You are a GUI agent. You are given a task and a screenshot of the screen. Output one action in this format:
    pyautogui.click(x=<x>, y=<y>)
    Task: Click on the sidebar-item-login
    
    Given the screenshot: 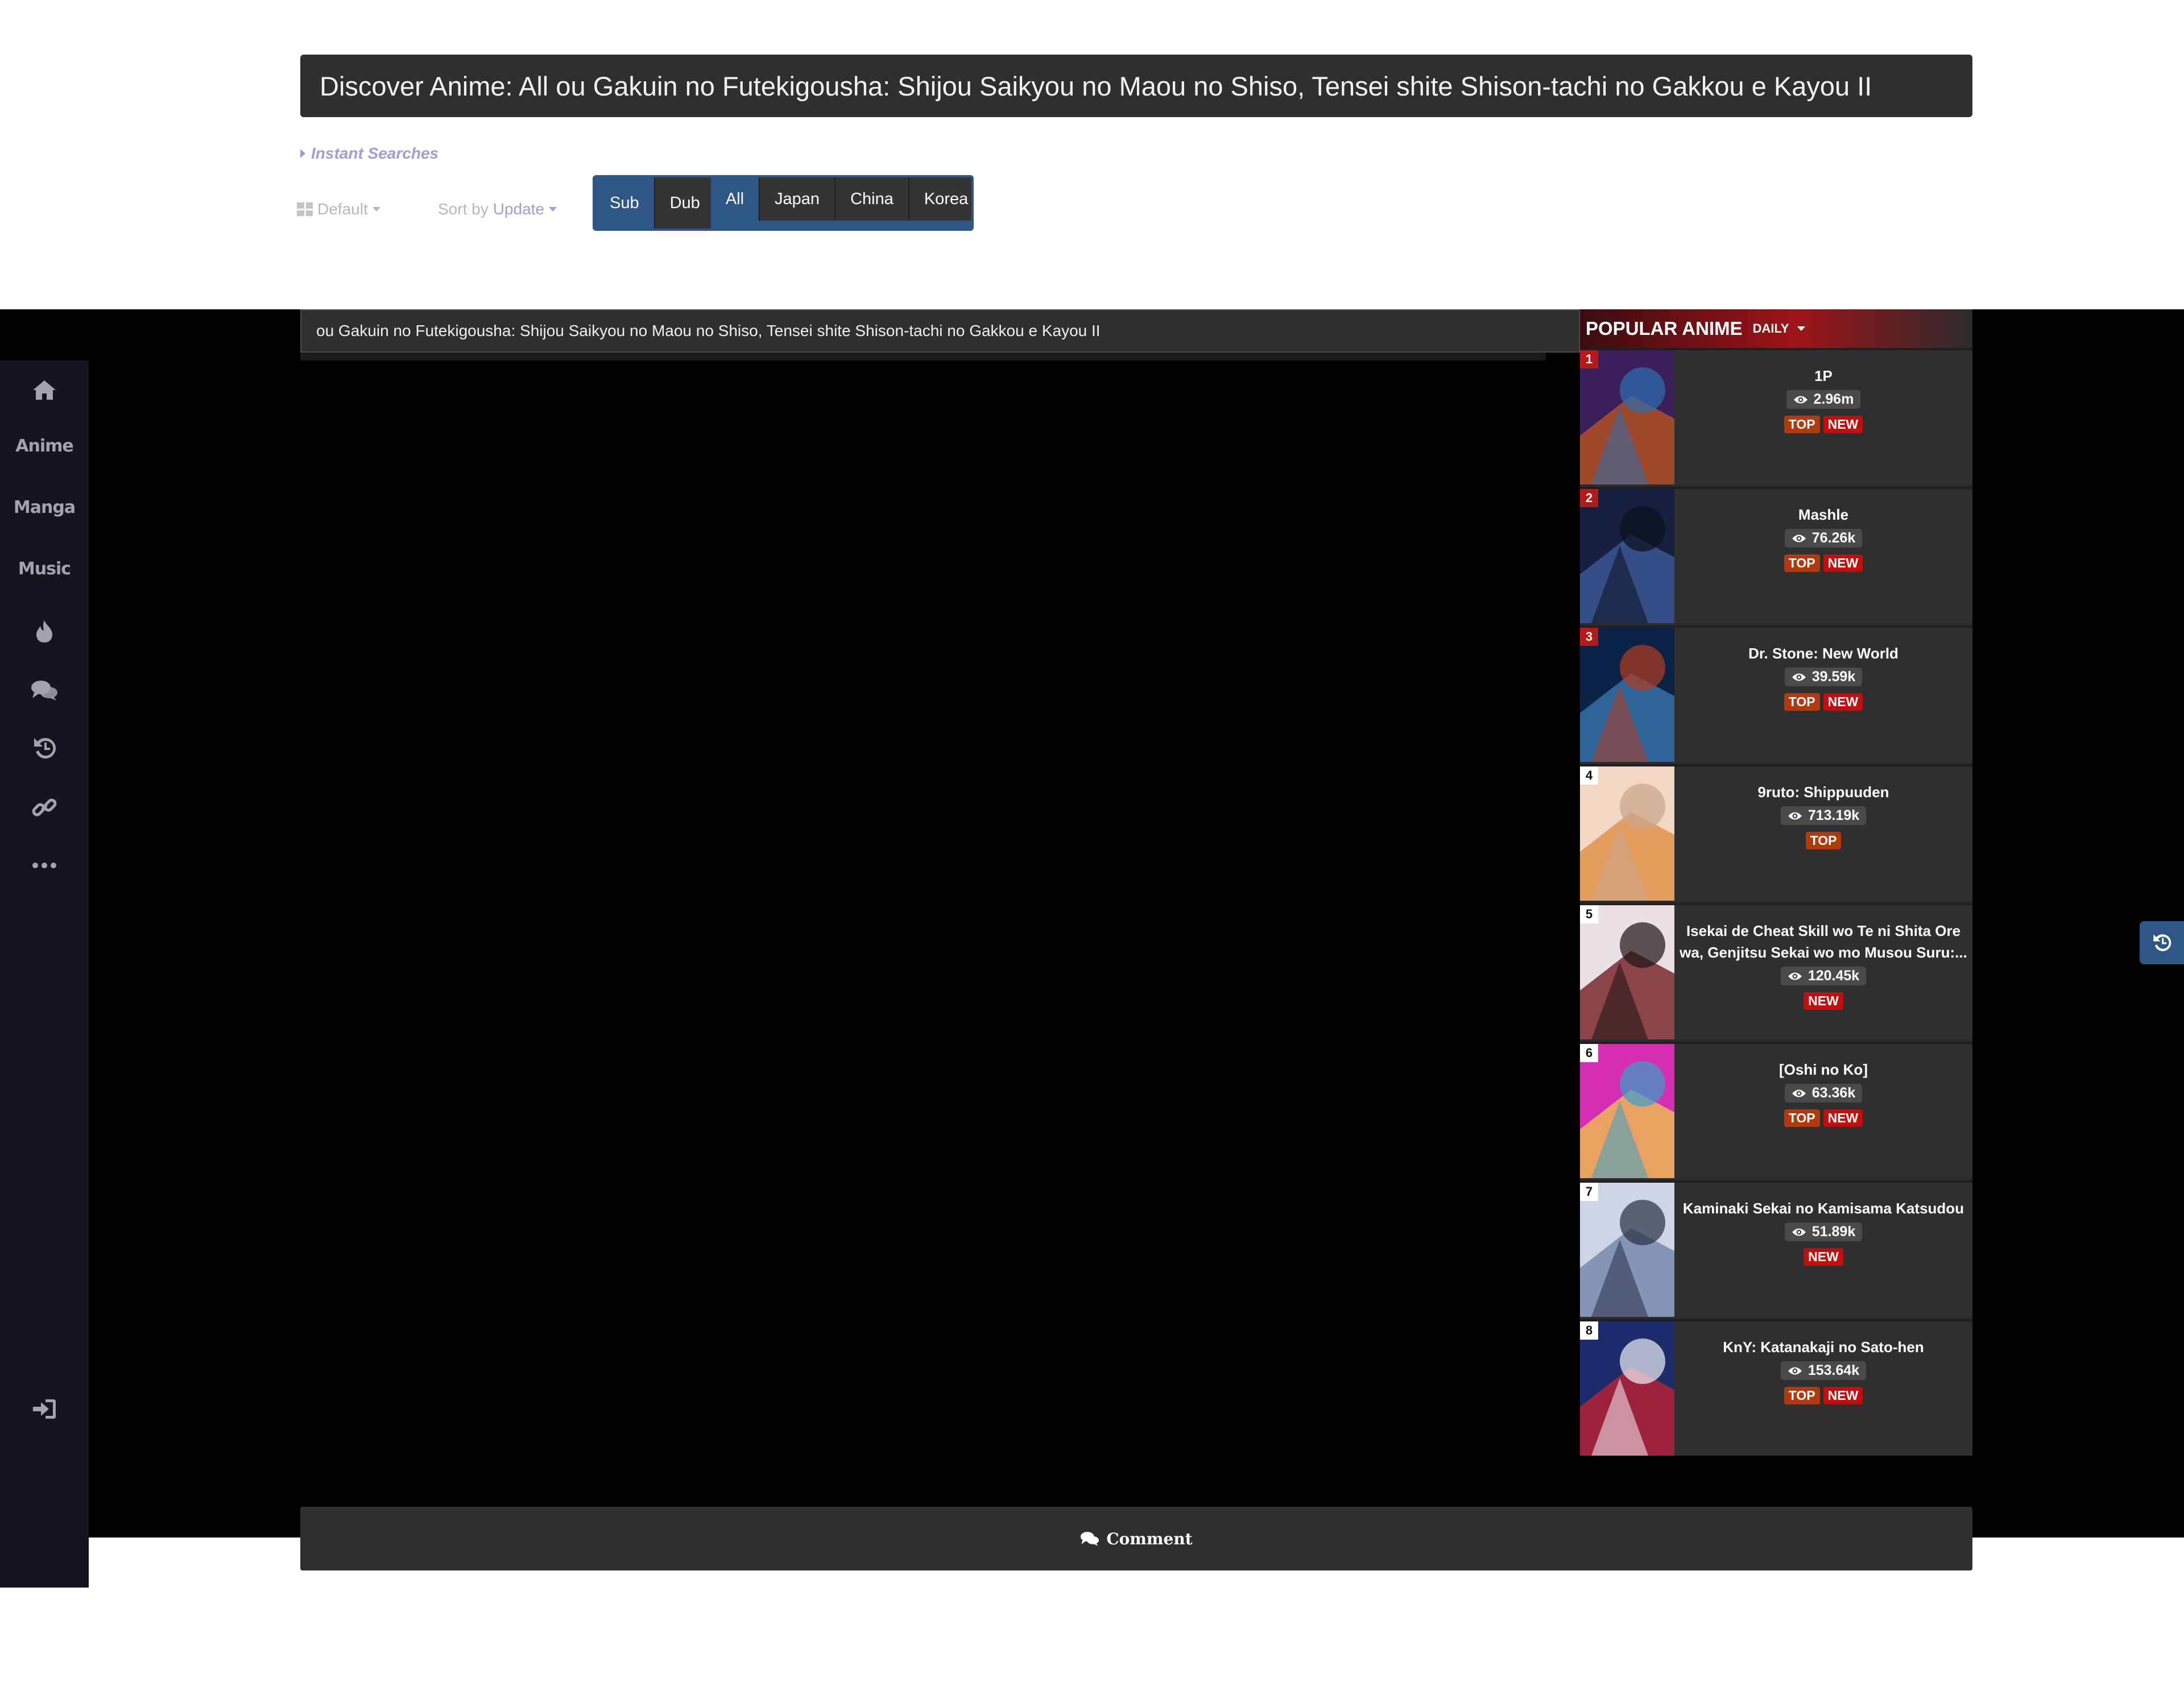 What is the action you would take?
    pyautogui.click(x=44, y=1409)
    